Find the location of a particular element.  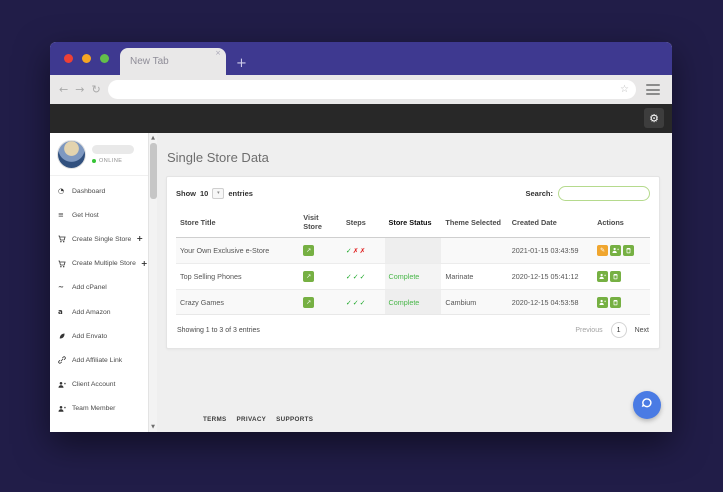

sidebar-item-add-affiliate-link: Add Affiliate Link is located at coordinates (99, 360).